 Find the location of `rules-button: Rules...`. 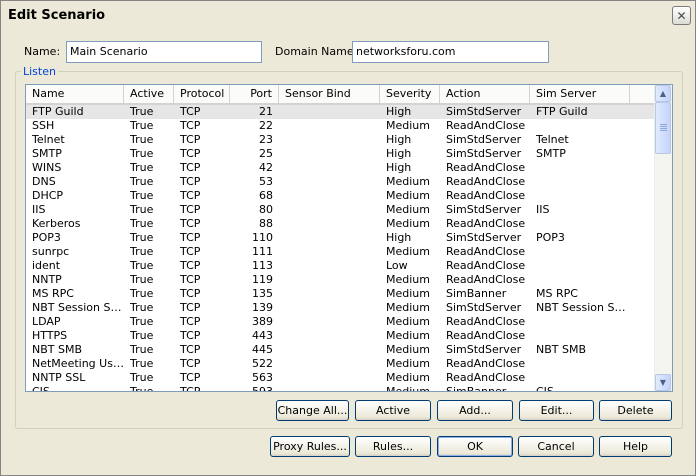

rules-button: Rules... is located at coordinates (393, 446).